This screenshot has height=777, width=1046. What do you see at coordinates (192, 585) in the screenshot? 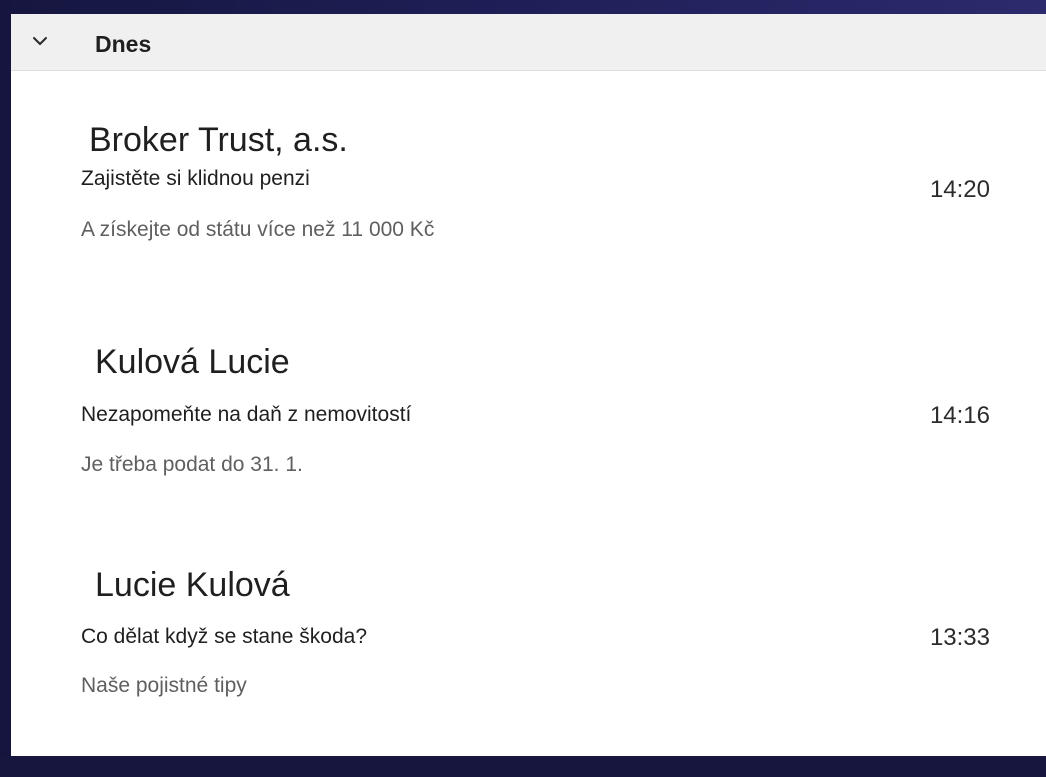
I see `message-sender: Lucie Kulová` at bounding box center [192, 585].